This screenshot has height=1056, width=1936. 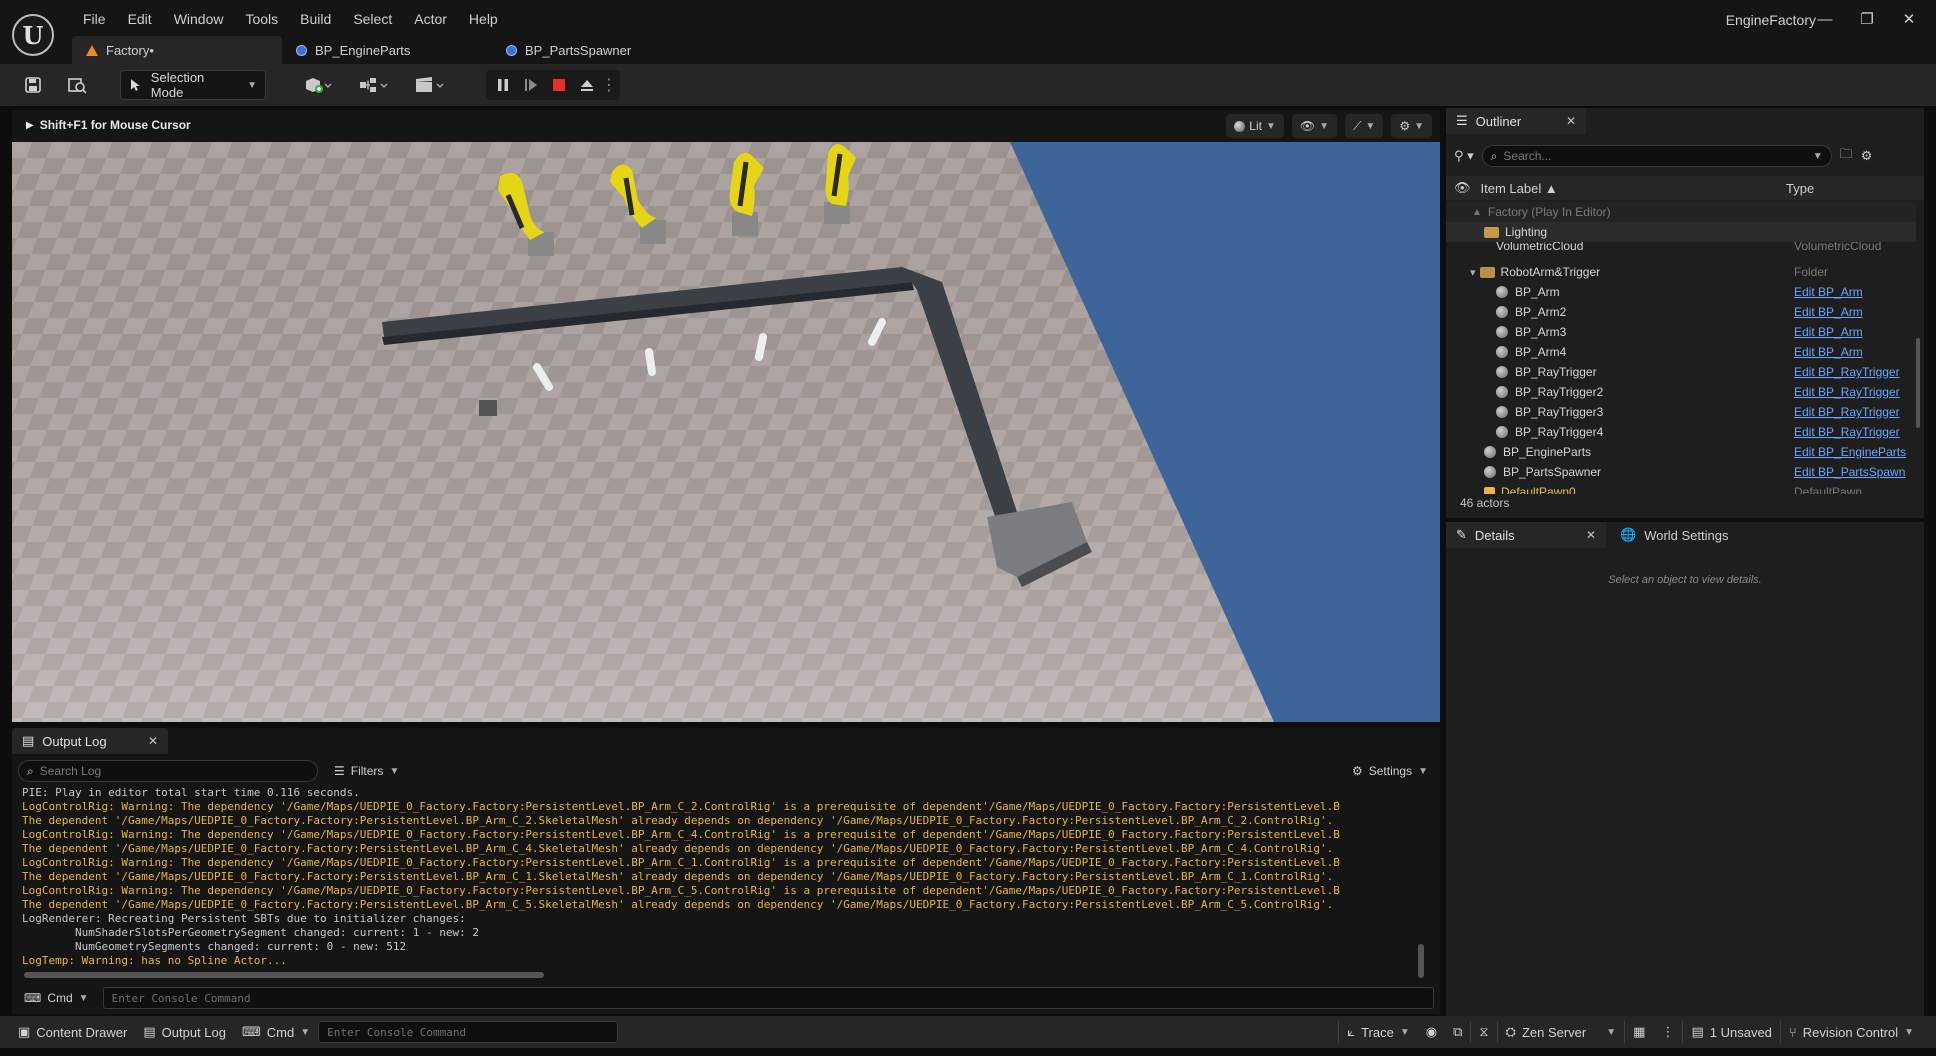 What do you see at coordinates (1867, 19) in the screenshot?
I see `restore-button: ❐` at bounding box center [1867, 19].